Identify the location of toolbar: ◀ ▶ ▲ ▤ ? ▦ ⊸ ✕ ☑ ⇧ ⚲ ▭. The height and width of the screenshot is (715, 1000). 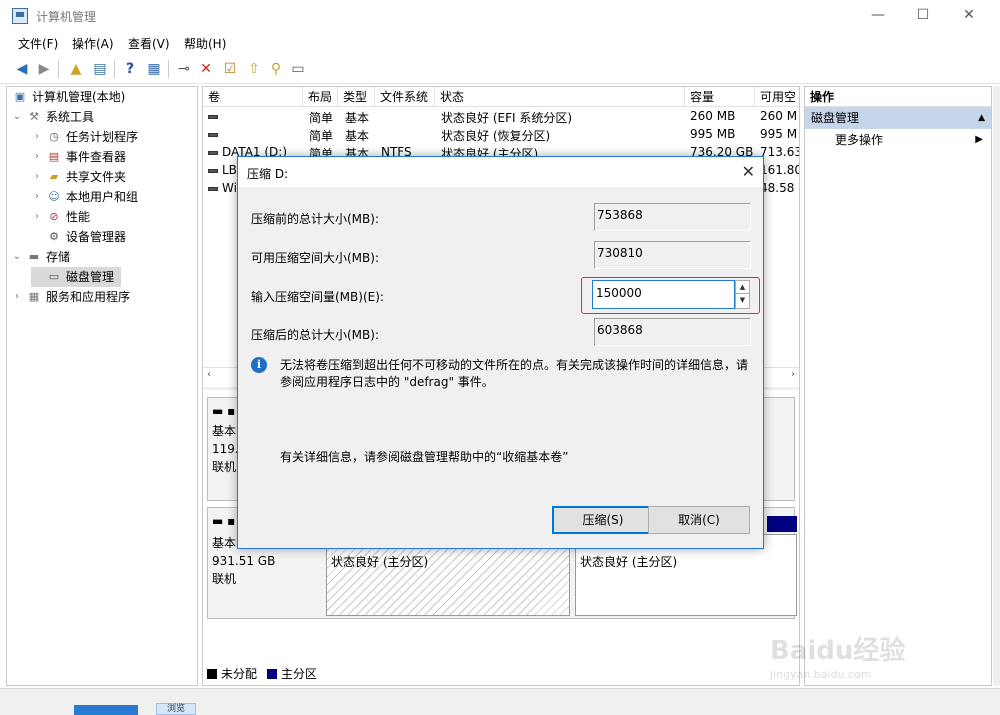
(500, 69).